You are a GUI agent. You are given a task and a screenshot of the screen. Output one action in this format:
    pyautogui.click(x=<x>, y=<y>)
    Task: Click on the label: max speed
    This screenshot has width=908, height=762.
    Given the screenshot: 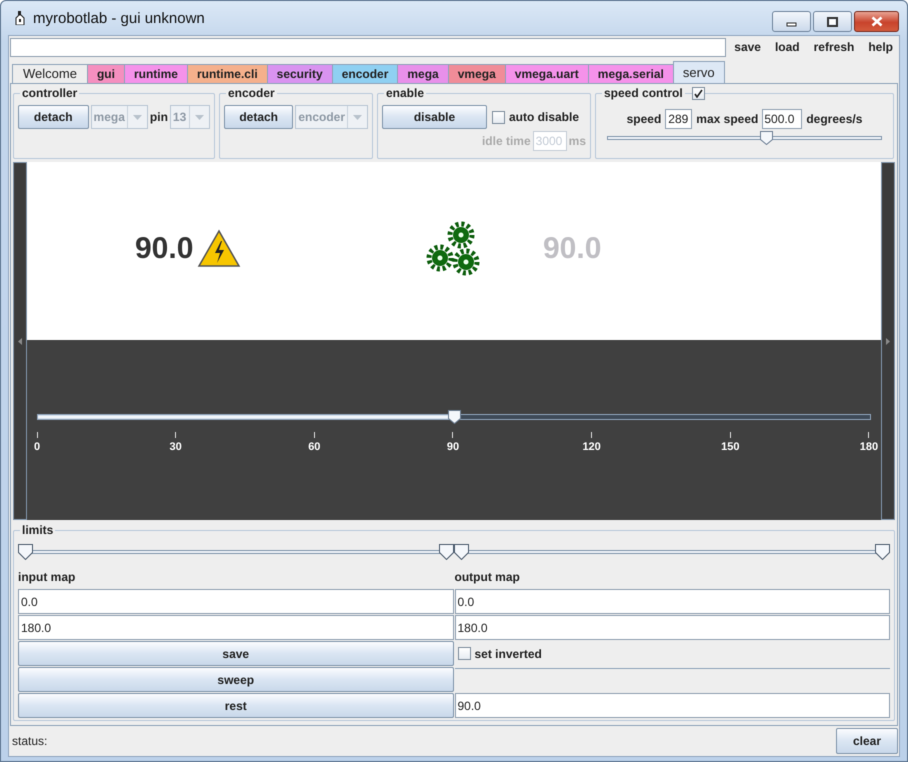 What is the action you would take?
    pyautogui.click(x=727, y=119)
    